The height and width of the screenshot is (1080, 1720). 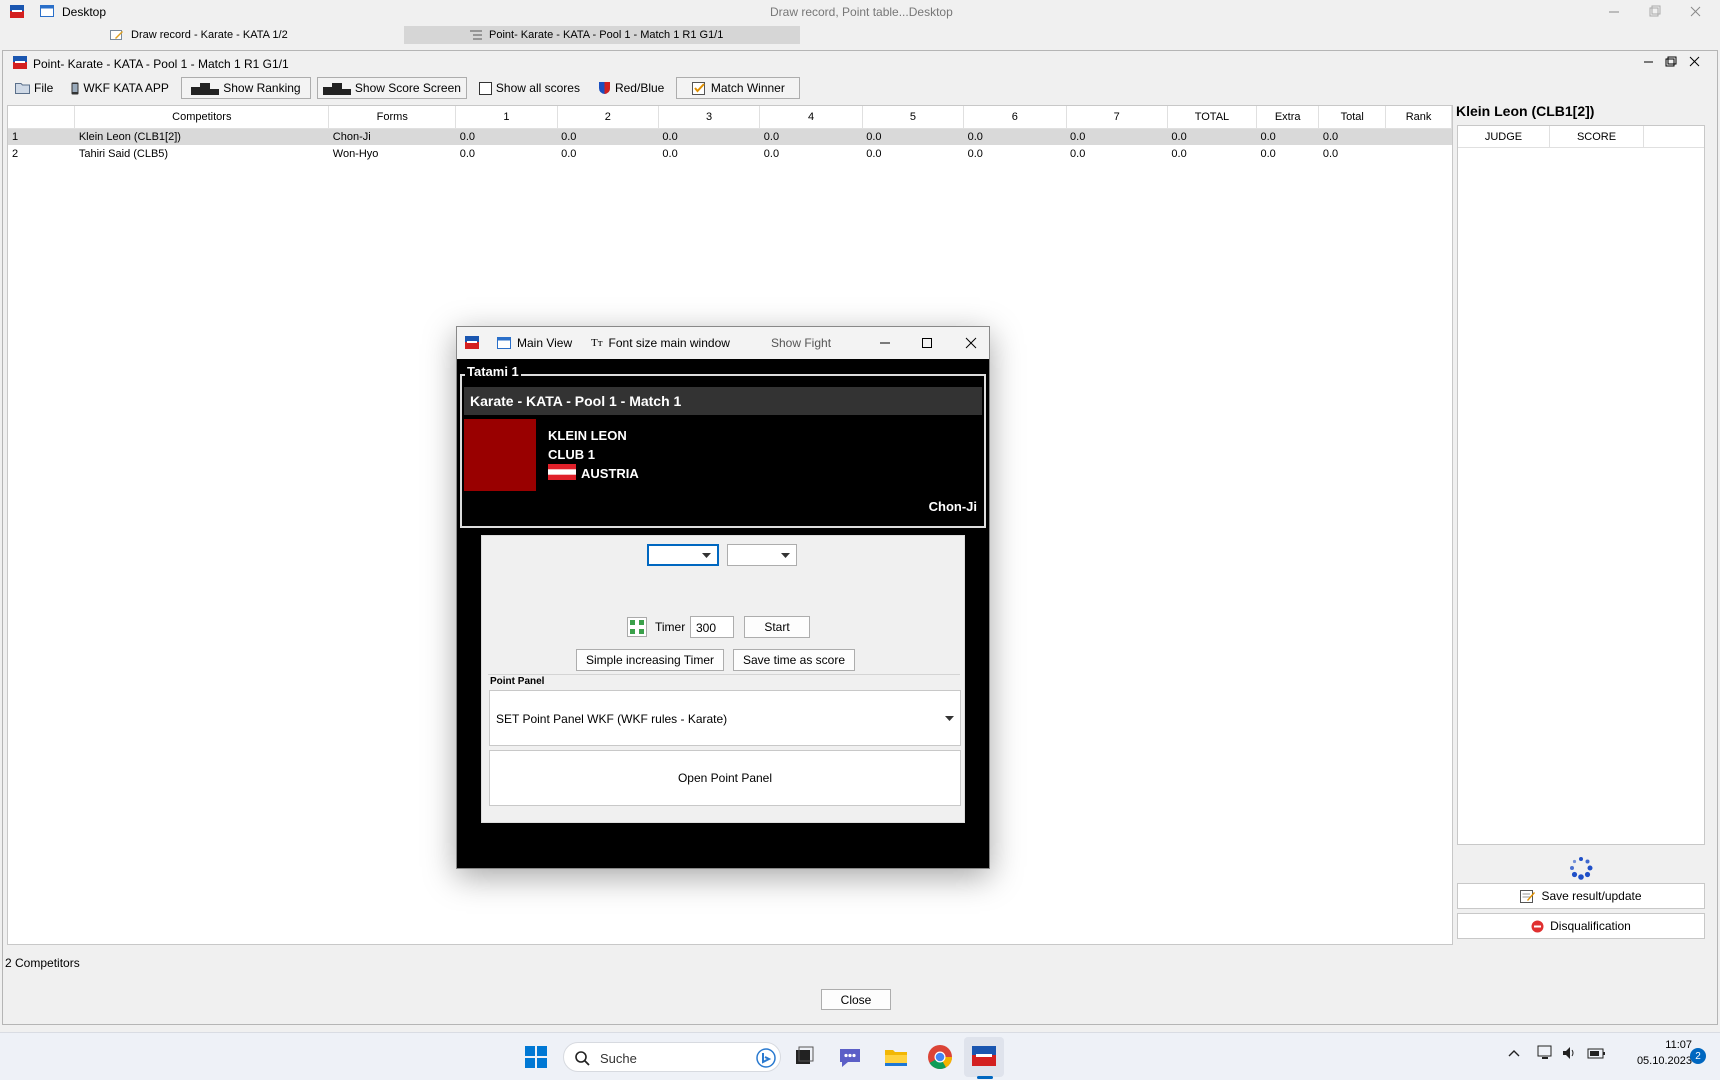 What do you see at coordinates (1288, 117) in the screenshot?
I see `column-header: Extra` at bounding box center [1288, 117].